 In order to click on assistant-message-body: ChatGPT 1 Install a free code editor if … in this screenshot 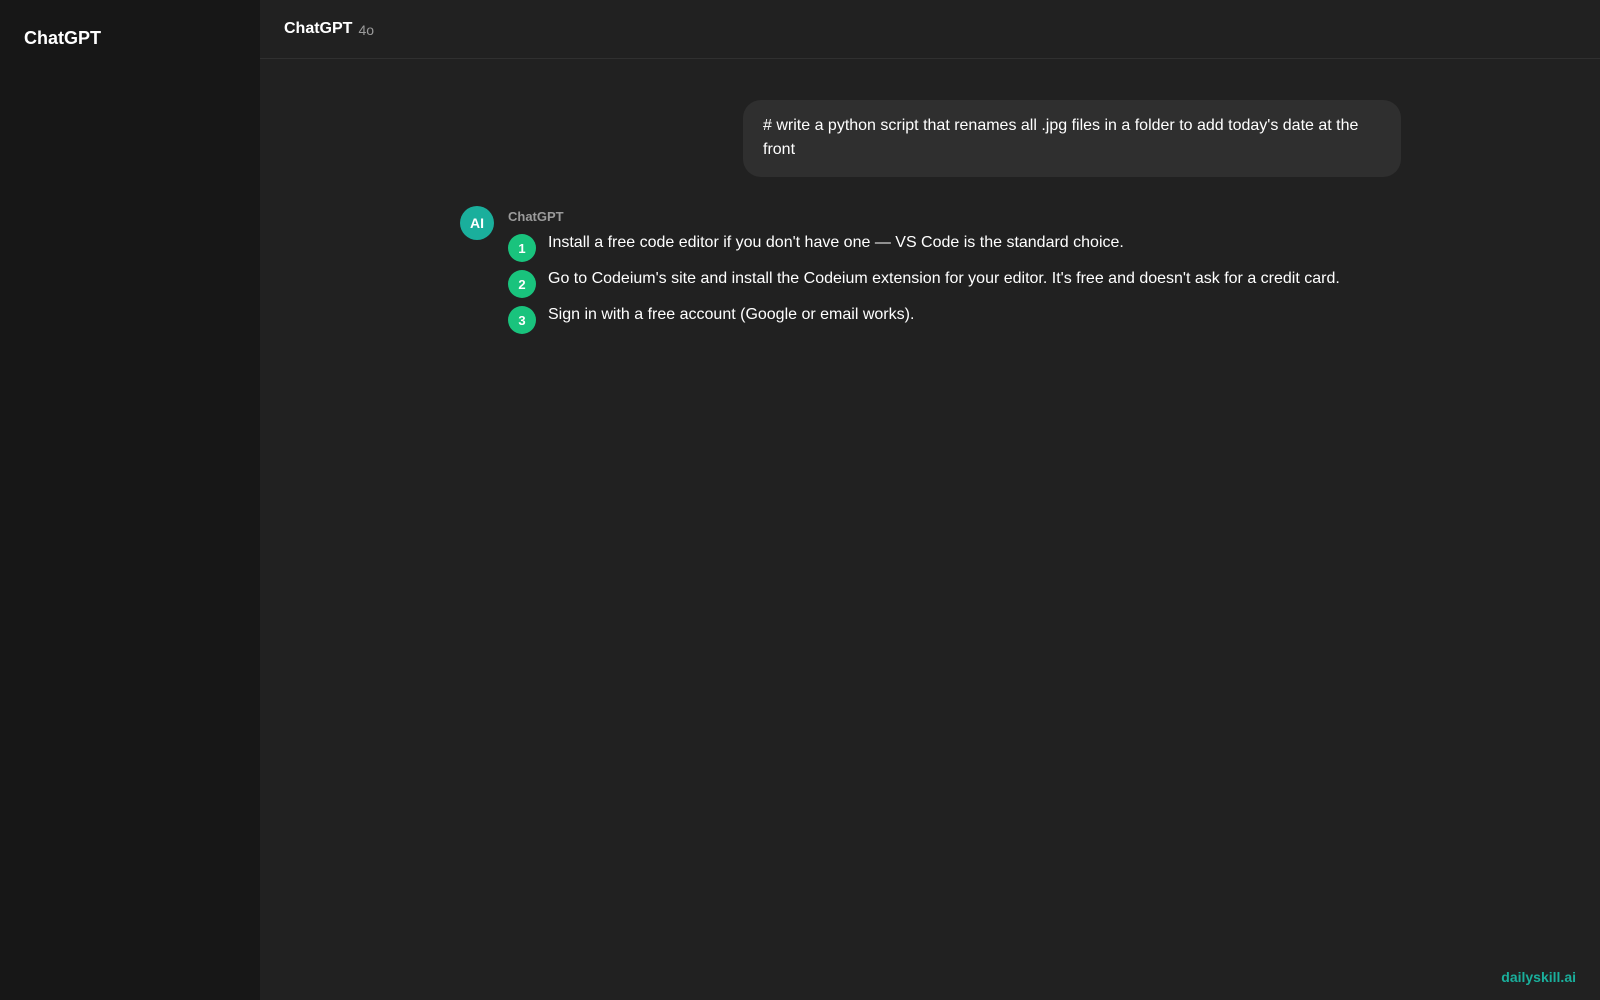, I will do `click(958, 273)`.